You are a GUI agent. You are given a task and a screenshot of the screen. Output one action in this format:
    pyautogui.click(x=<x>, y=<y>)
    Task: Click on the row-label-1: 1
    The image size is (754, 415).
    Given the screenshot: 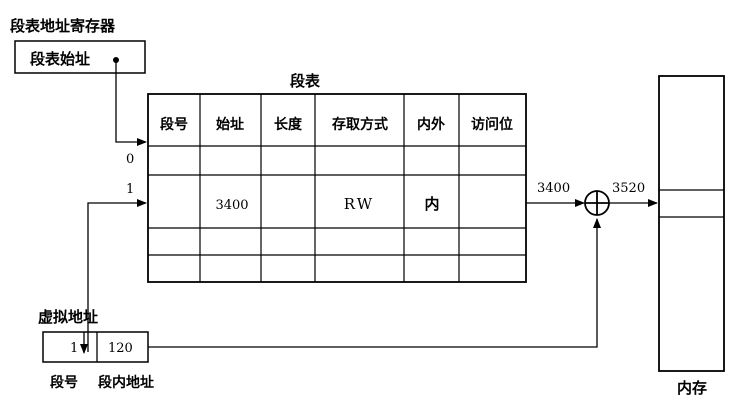 What is the action you would take?
    pyautogui.click(x=130, y=189)
    